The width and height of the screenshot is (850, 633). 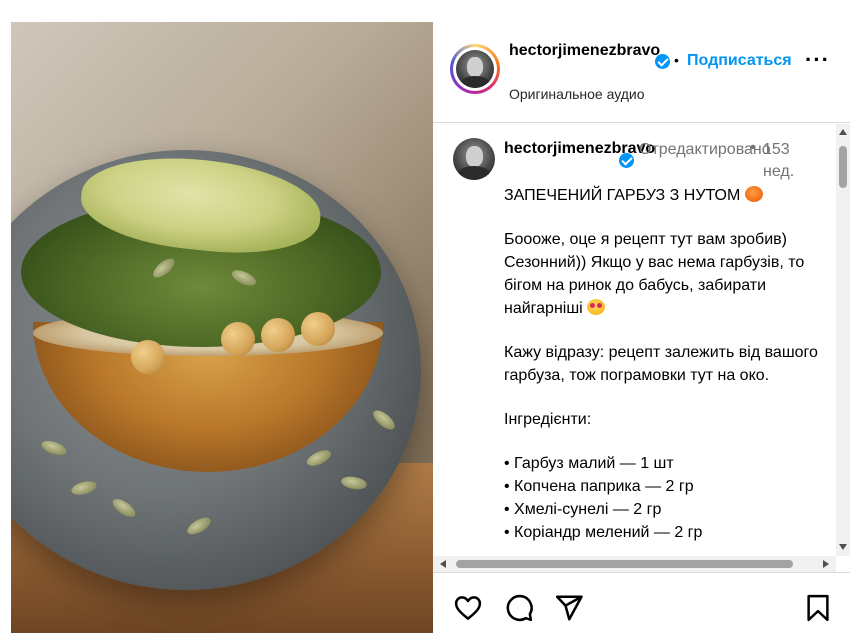 I want to click on ingredients-heading: Інгредієнти:, so click(x=548, y=419).